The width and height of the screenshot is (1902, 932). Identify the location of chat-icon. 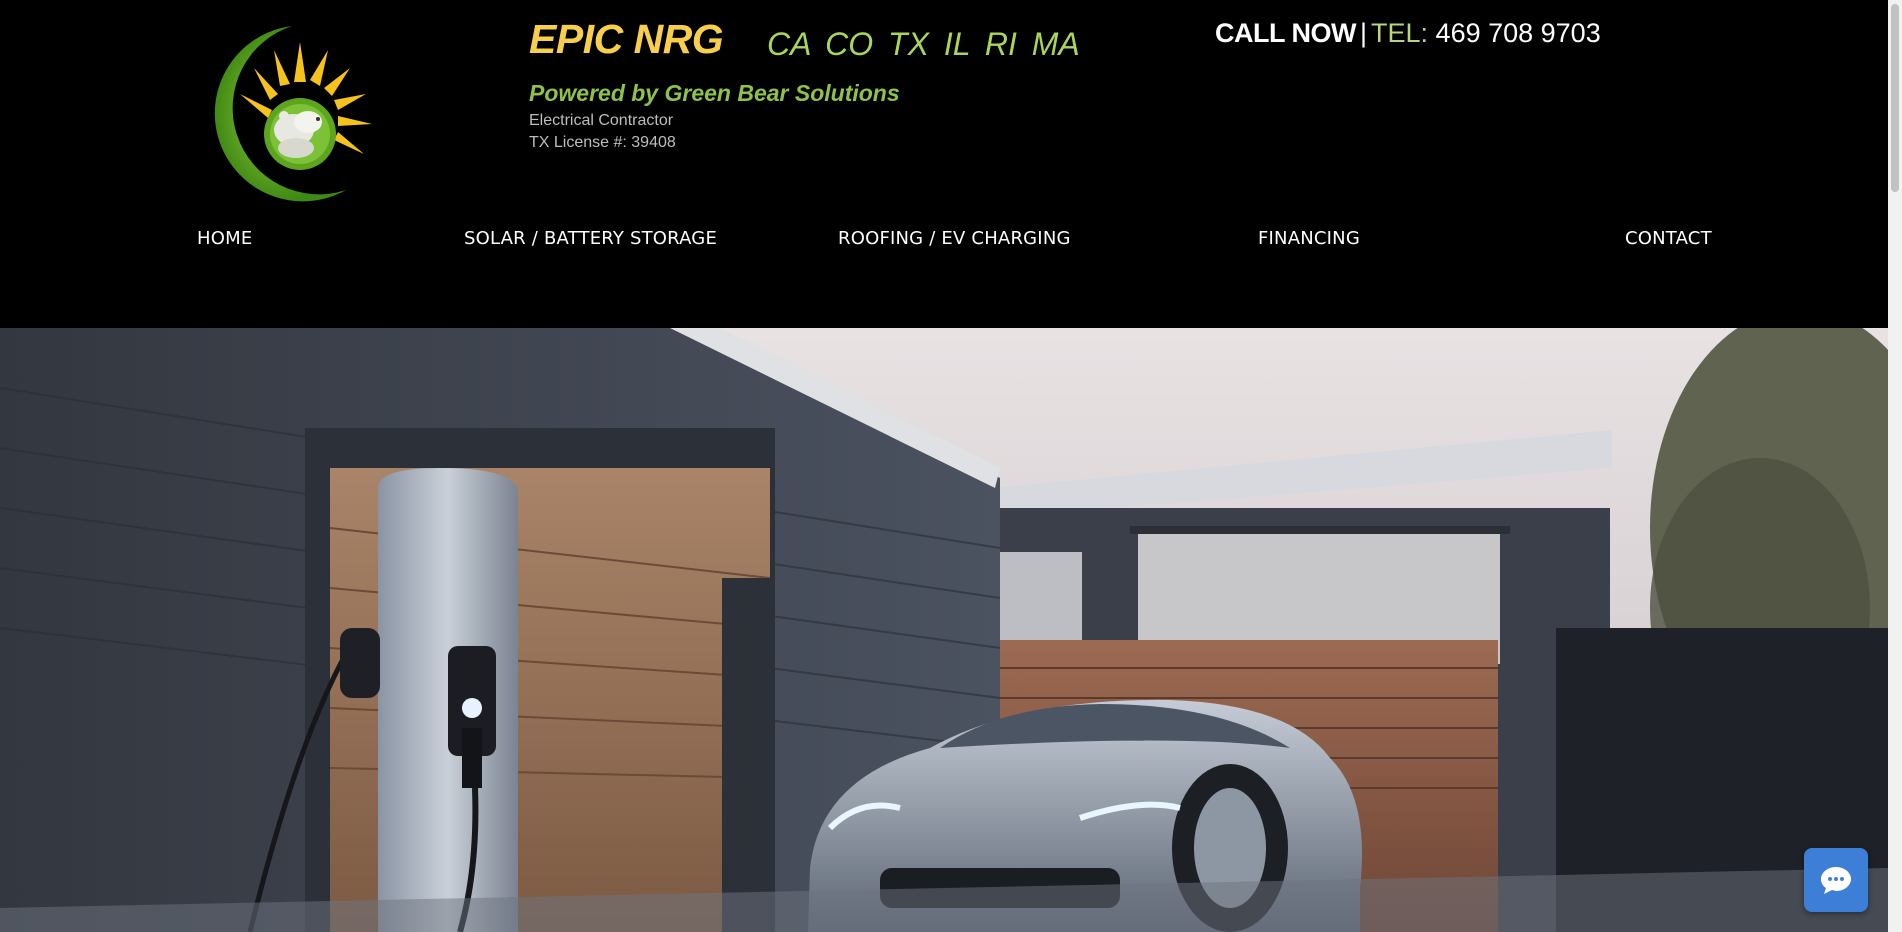
(1836, 880).